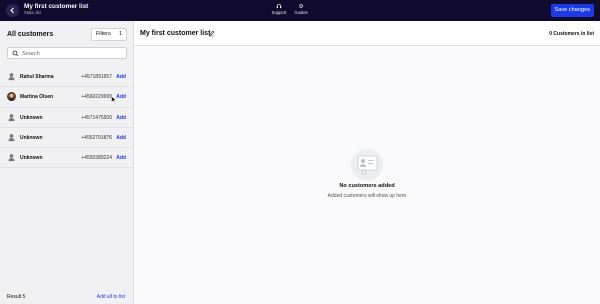 The width and height of the screenshot is (600, 304). Describe the element at coordinates (279, 6) in the screenshot. I see `headset-icon` at that location.